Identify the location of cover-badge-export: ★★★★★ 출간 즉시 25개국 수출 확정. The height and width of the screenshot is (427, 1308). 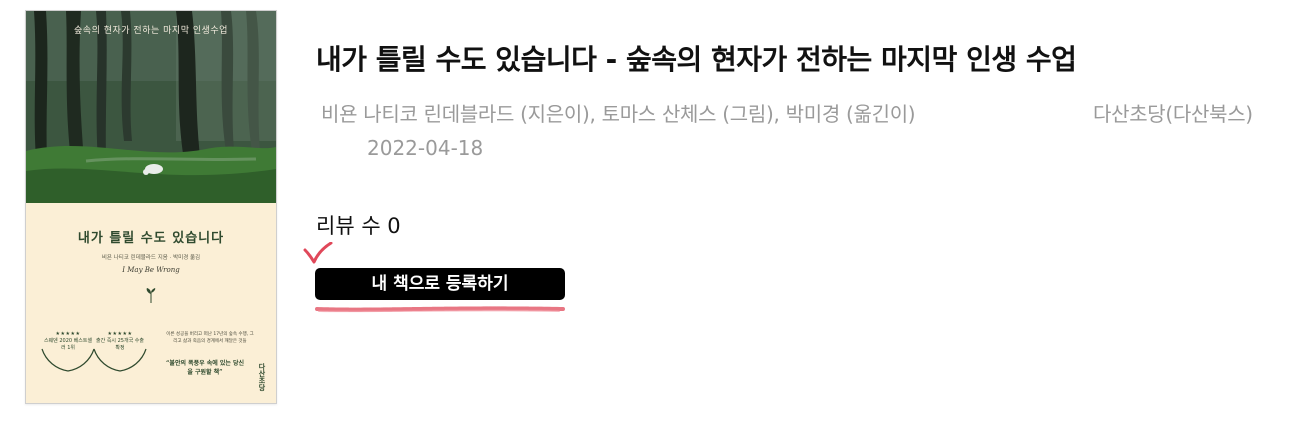
(120, 351).